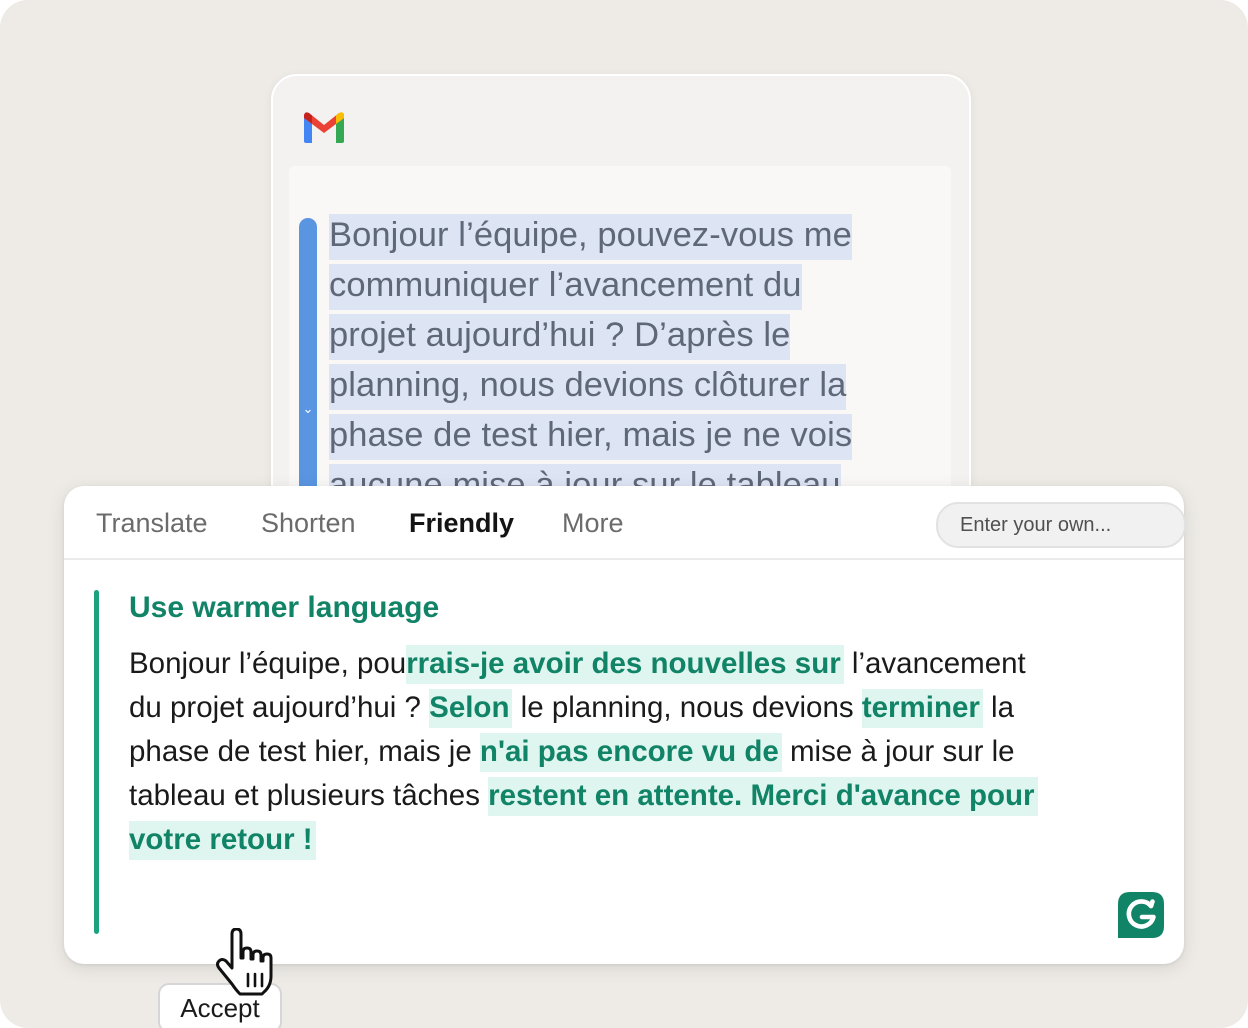 The image size is (1248, 1028). Describe the element at coordinates (629, 335) in the screenshot. I see `email-line: projet aujourd’hui ? D’après le` at that location.